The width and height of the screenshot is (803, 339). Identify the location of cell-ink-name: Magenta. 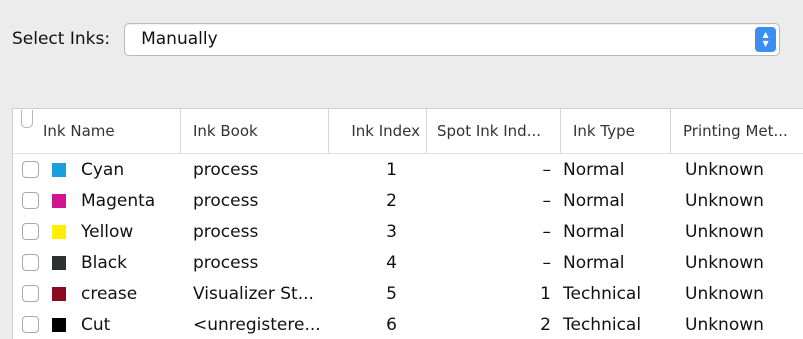
(97, 200).